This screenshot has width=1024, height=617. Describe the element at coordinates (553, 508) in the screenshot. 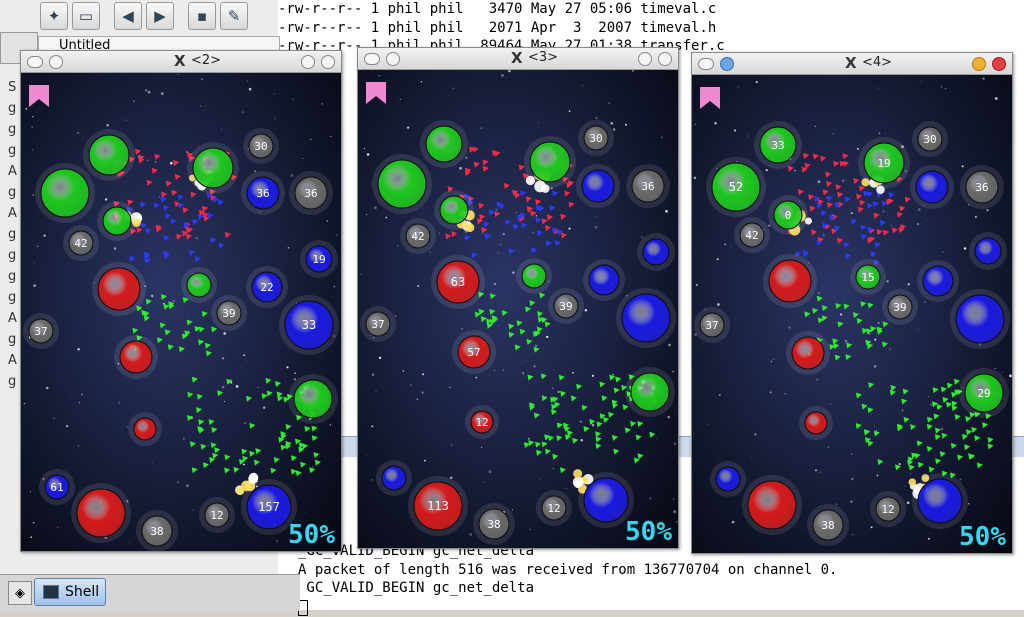

I see `planet-ship-count: 12` at that location.